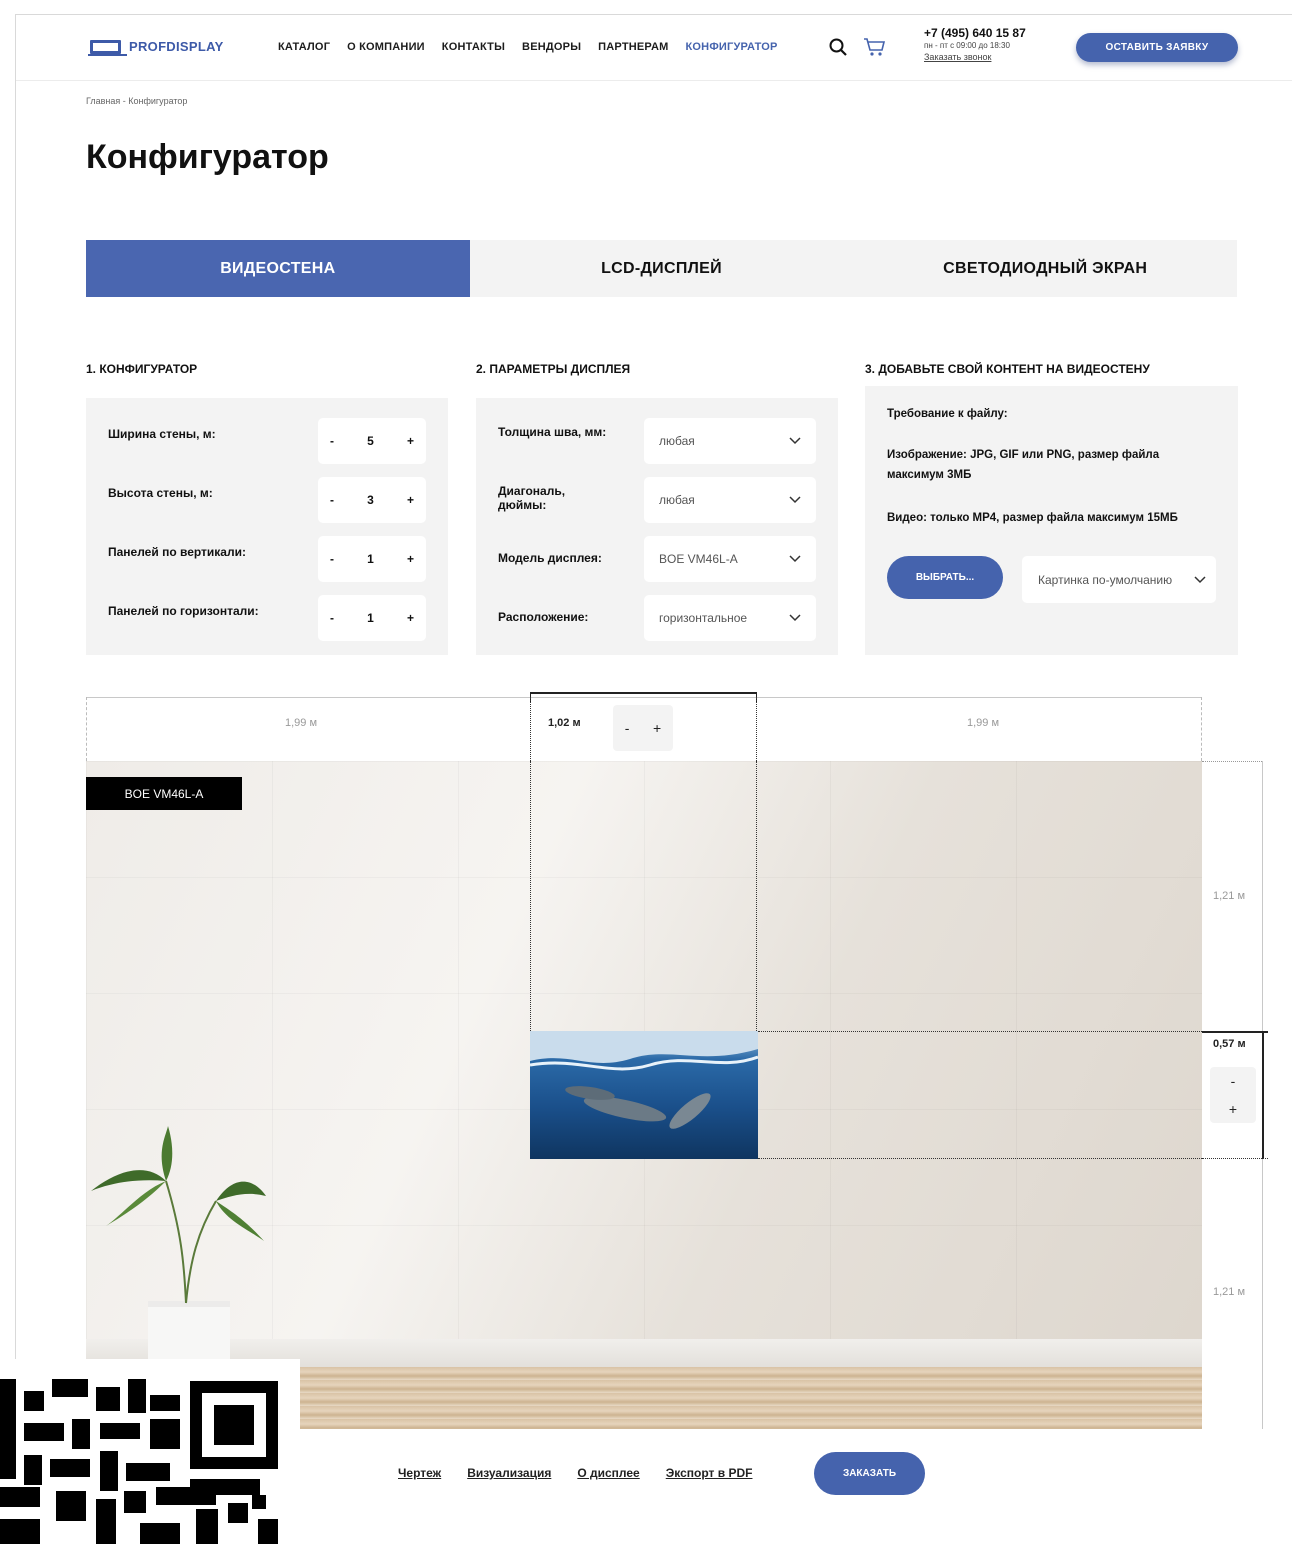 The height and width of the screenshot is (1544, 1292). I want to click on display-preview, so click(644, 1095).